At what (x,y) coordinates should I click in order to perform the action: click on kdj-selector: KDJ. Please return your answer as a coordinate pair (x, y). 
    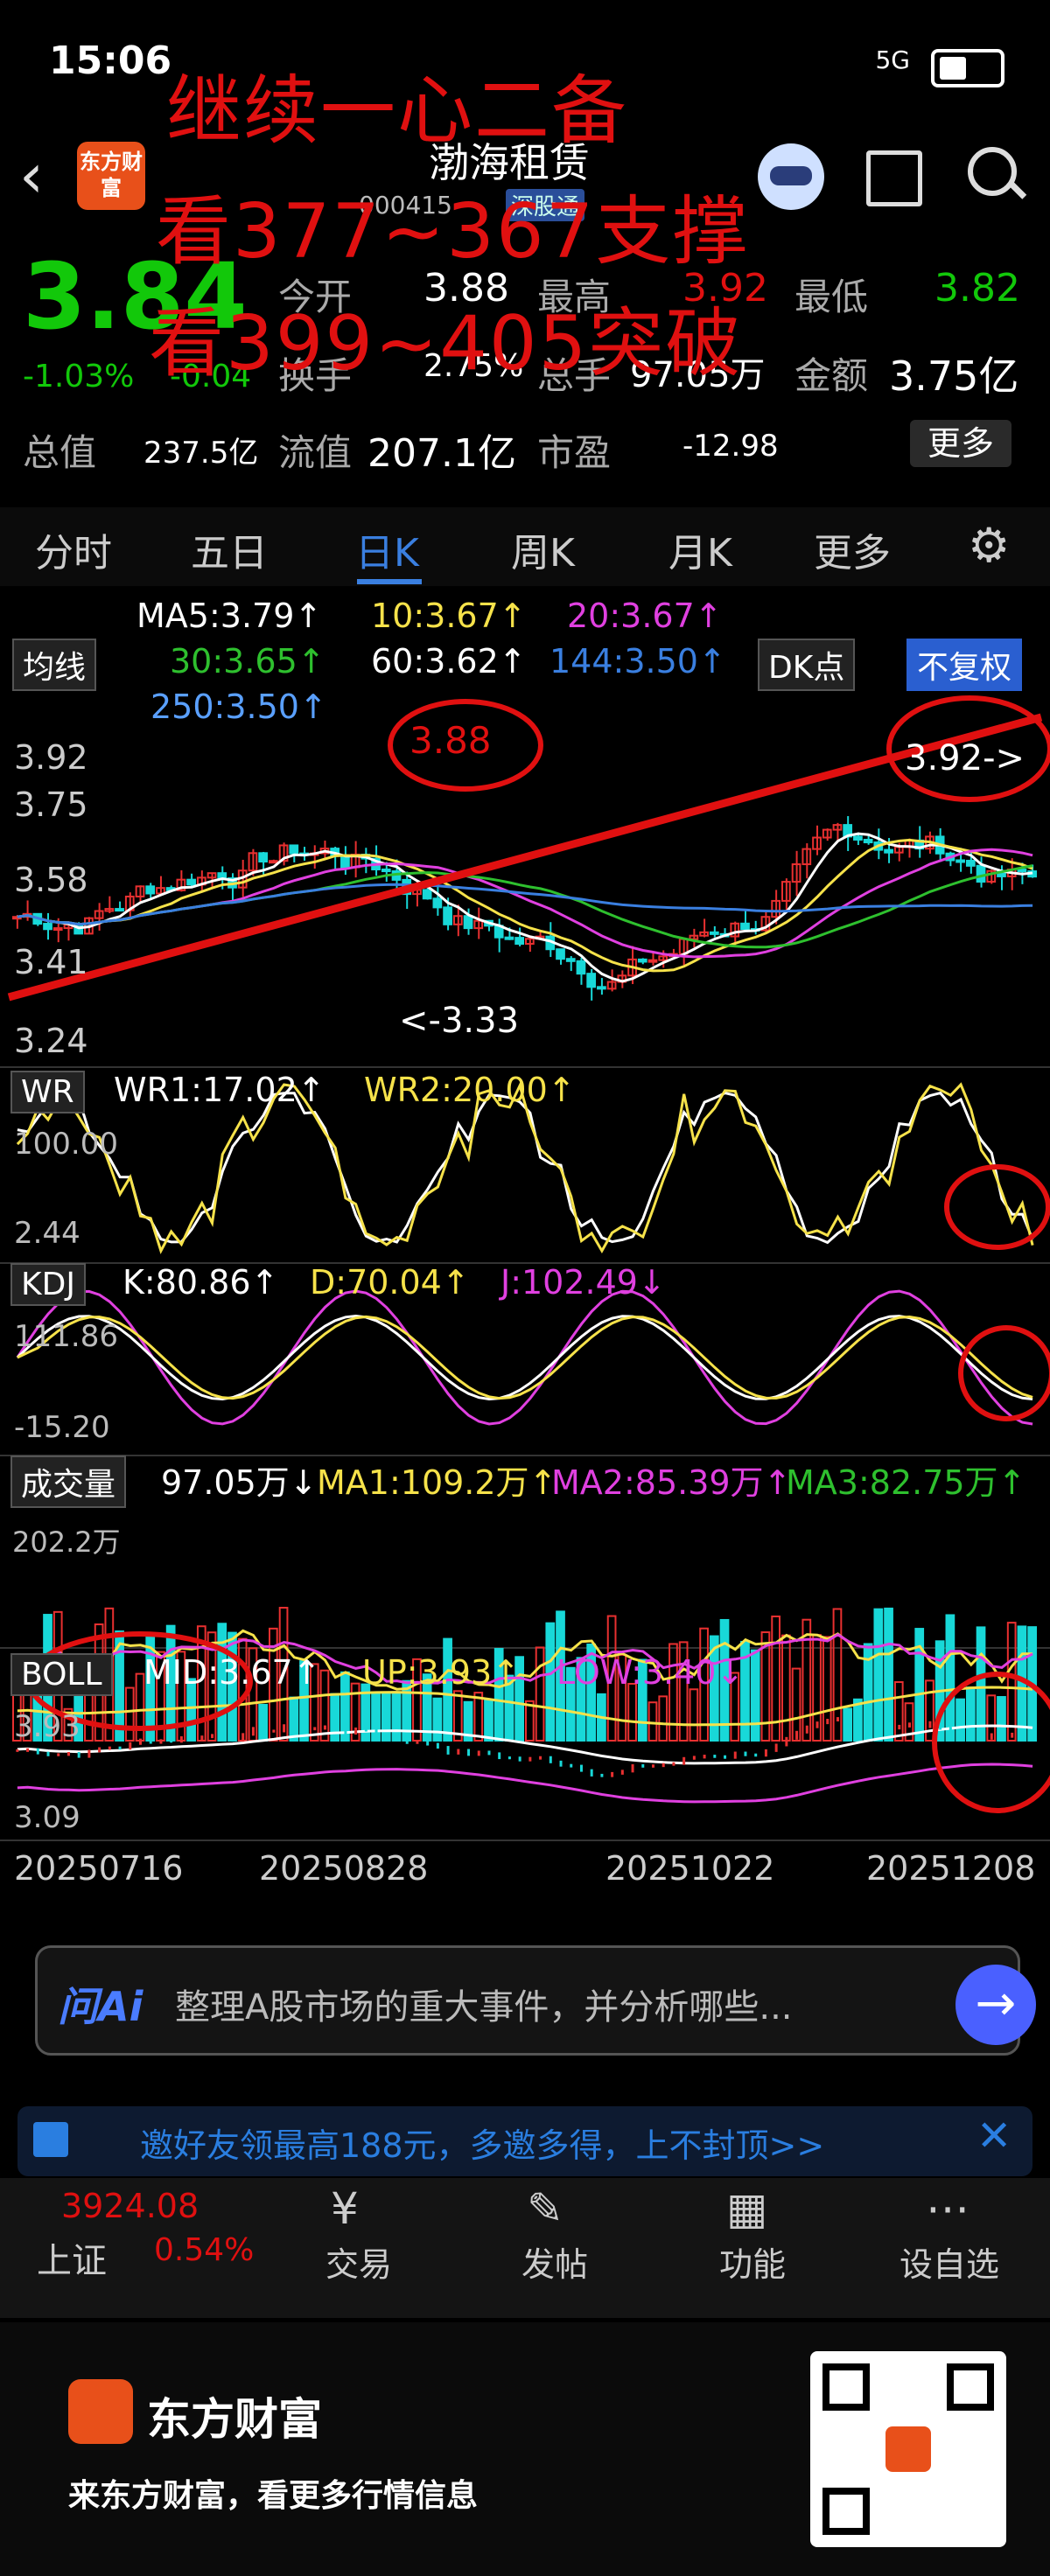
    Looking at the image, I should click on (48, 1284).